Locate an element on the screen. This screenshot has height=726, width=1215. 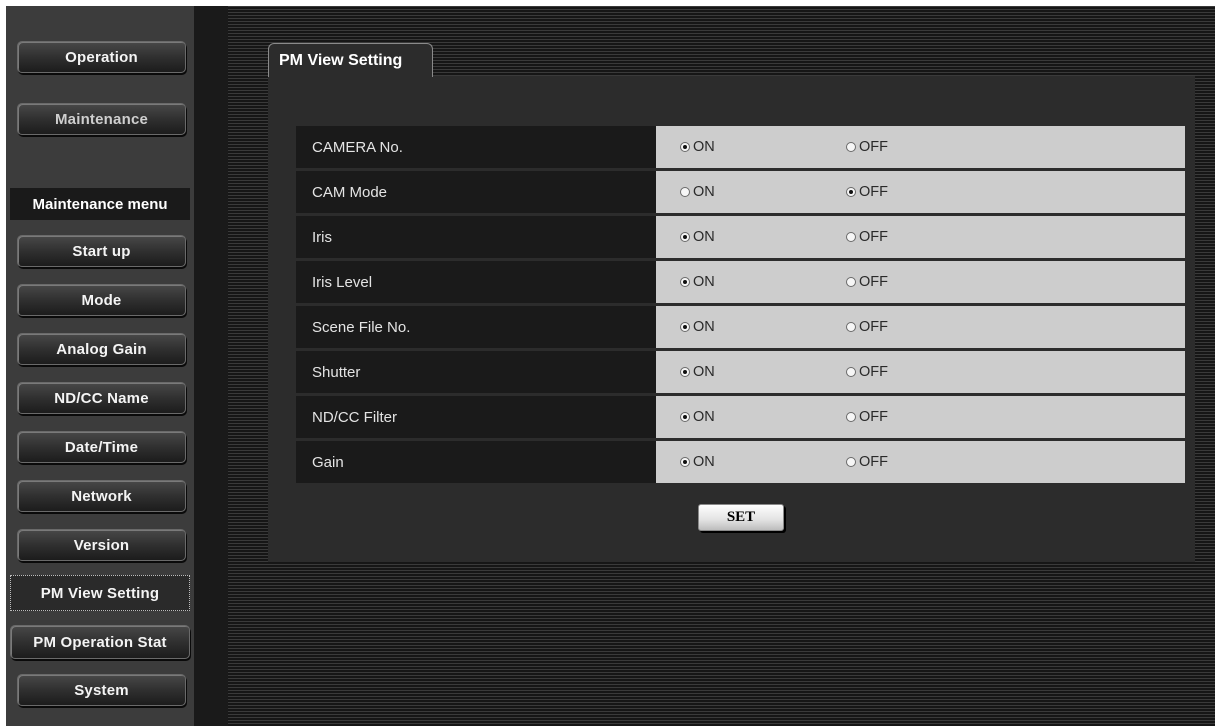
setting-row-shutter: Shutter ON OFF is located at coordinates (740, 372).